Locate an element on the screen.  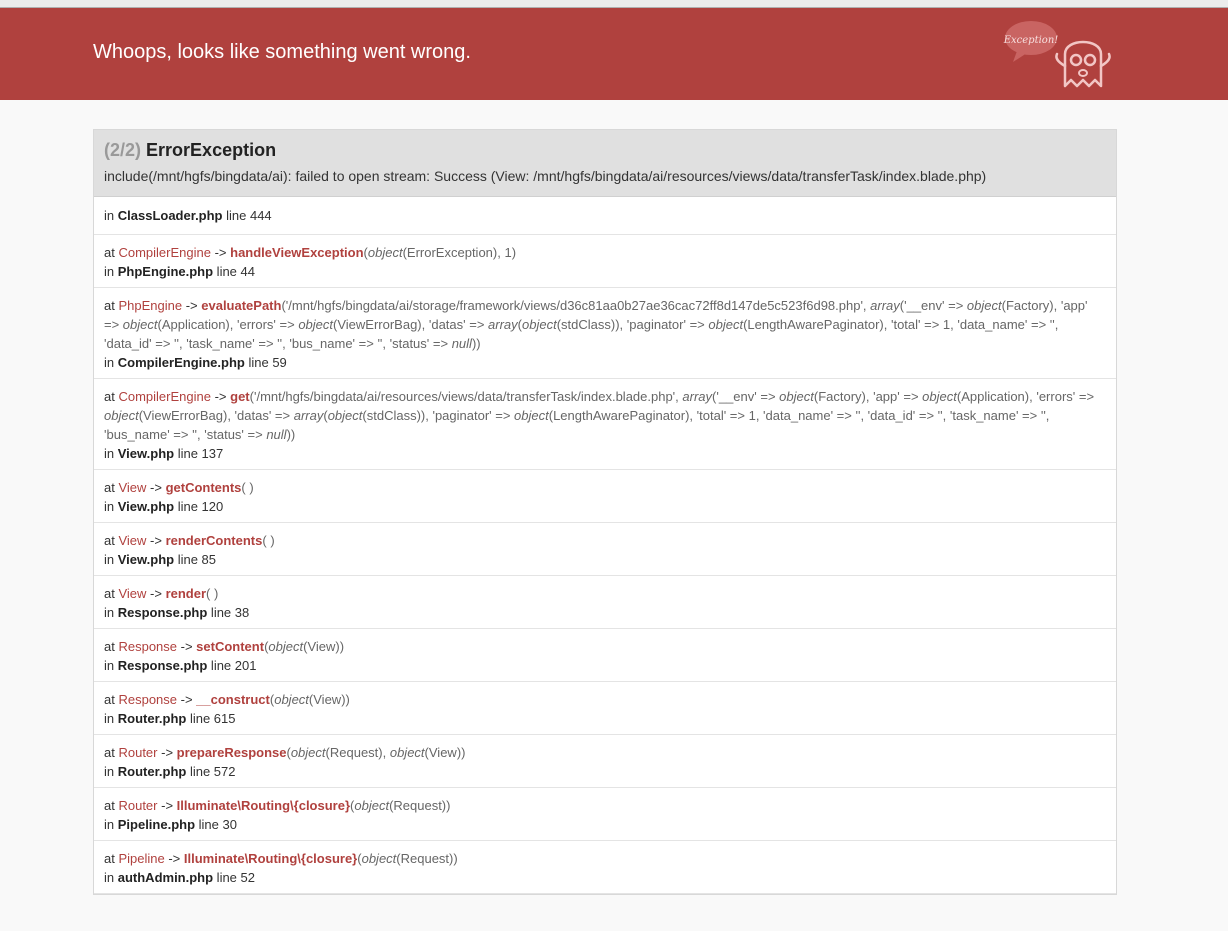
trace-line: line 59 is located at coordinates (265, 362).